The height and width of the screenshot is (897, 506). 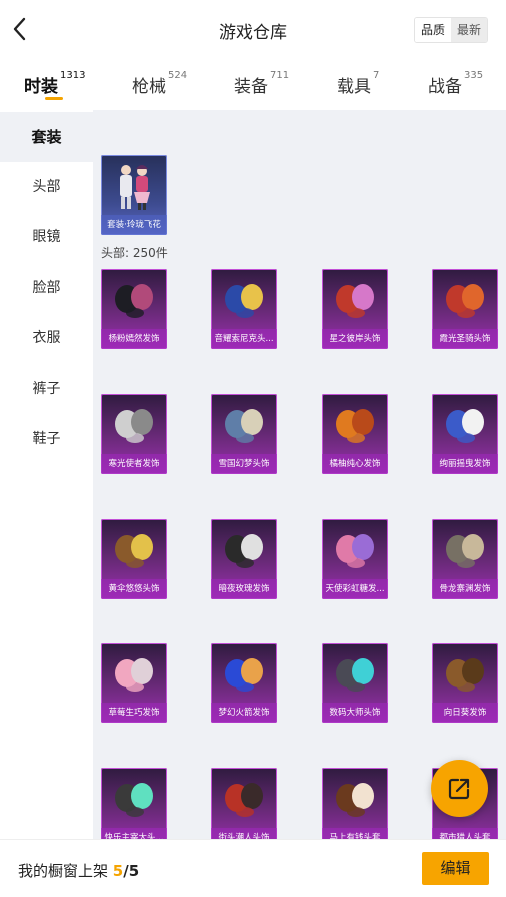 I want to click on item-label: 草莓生巧发饰, so click(x=134, y=713).